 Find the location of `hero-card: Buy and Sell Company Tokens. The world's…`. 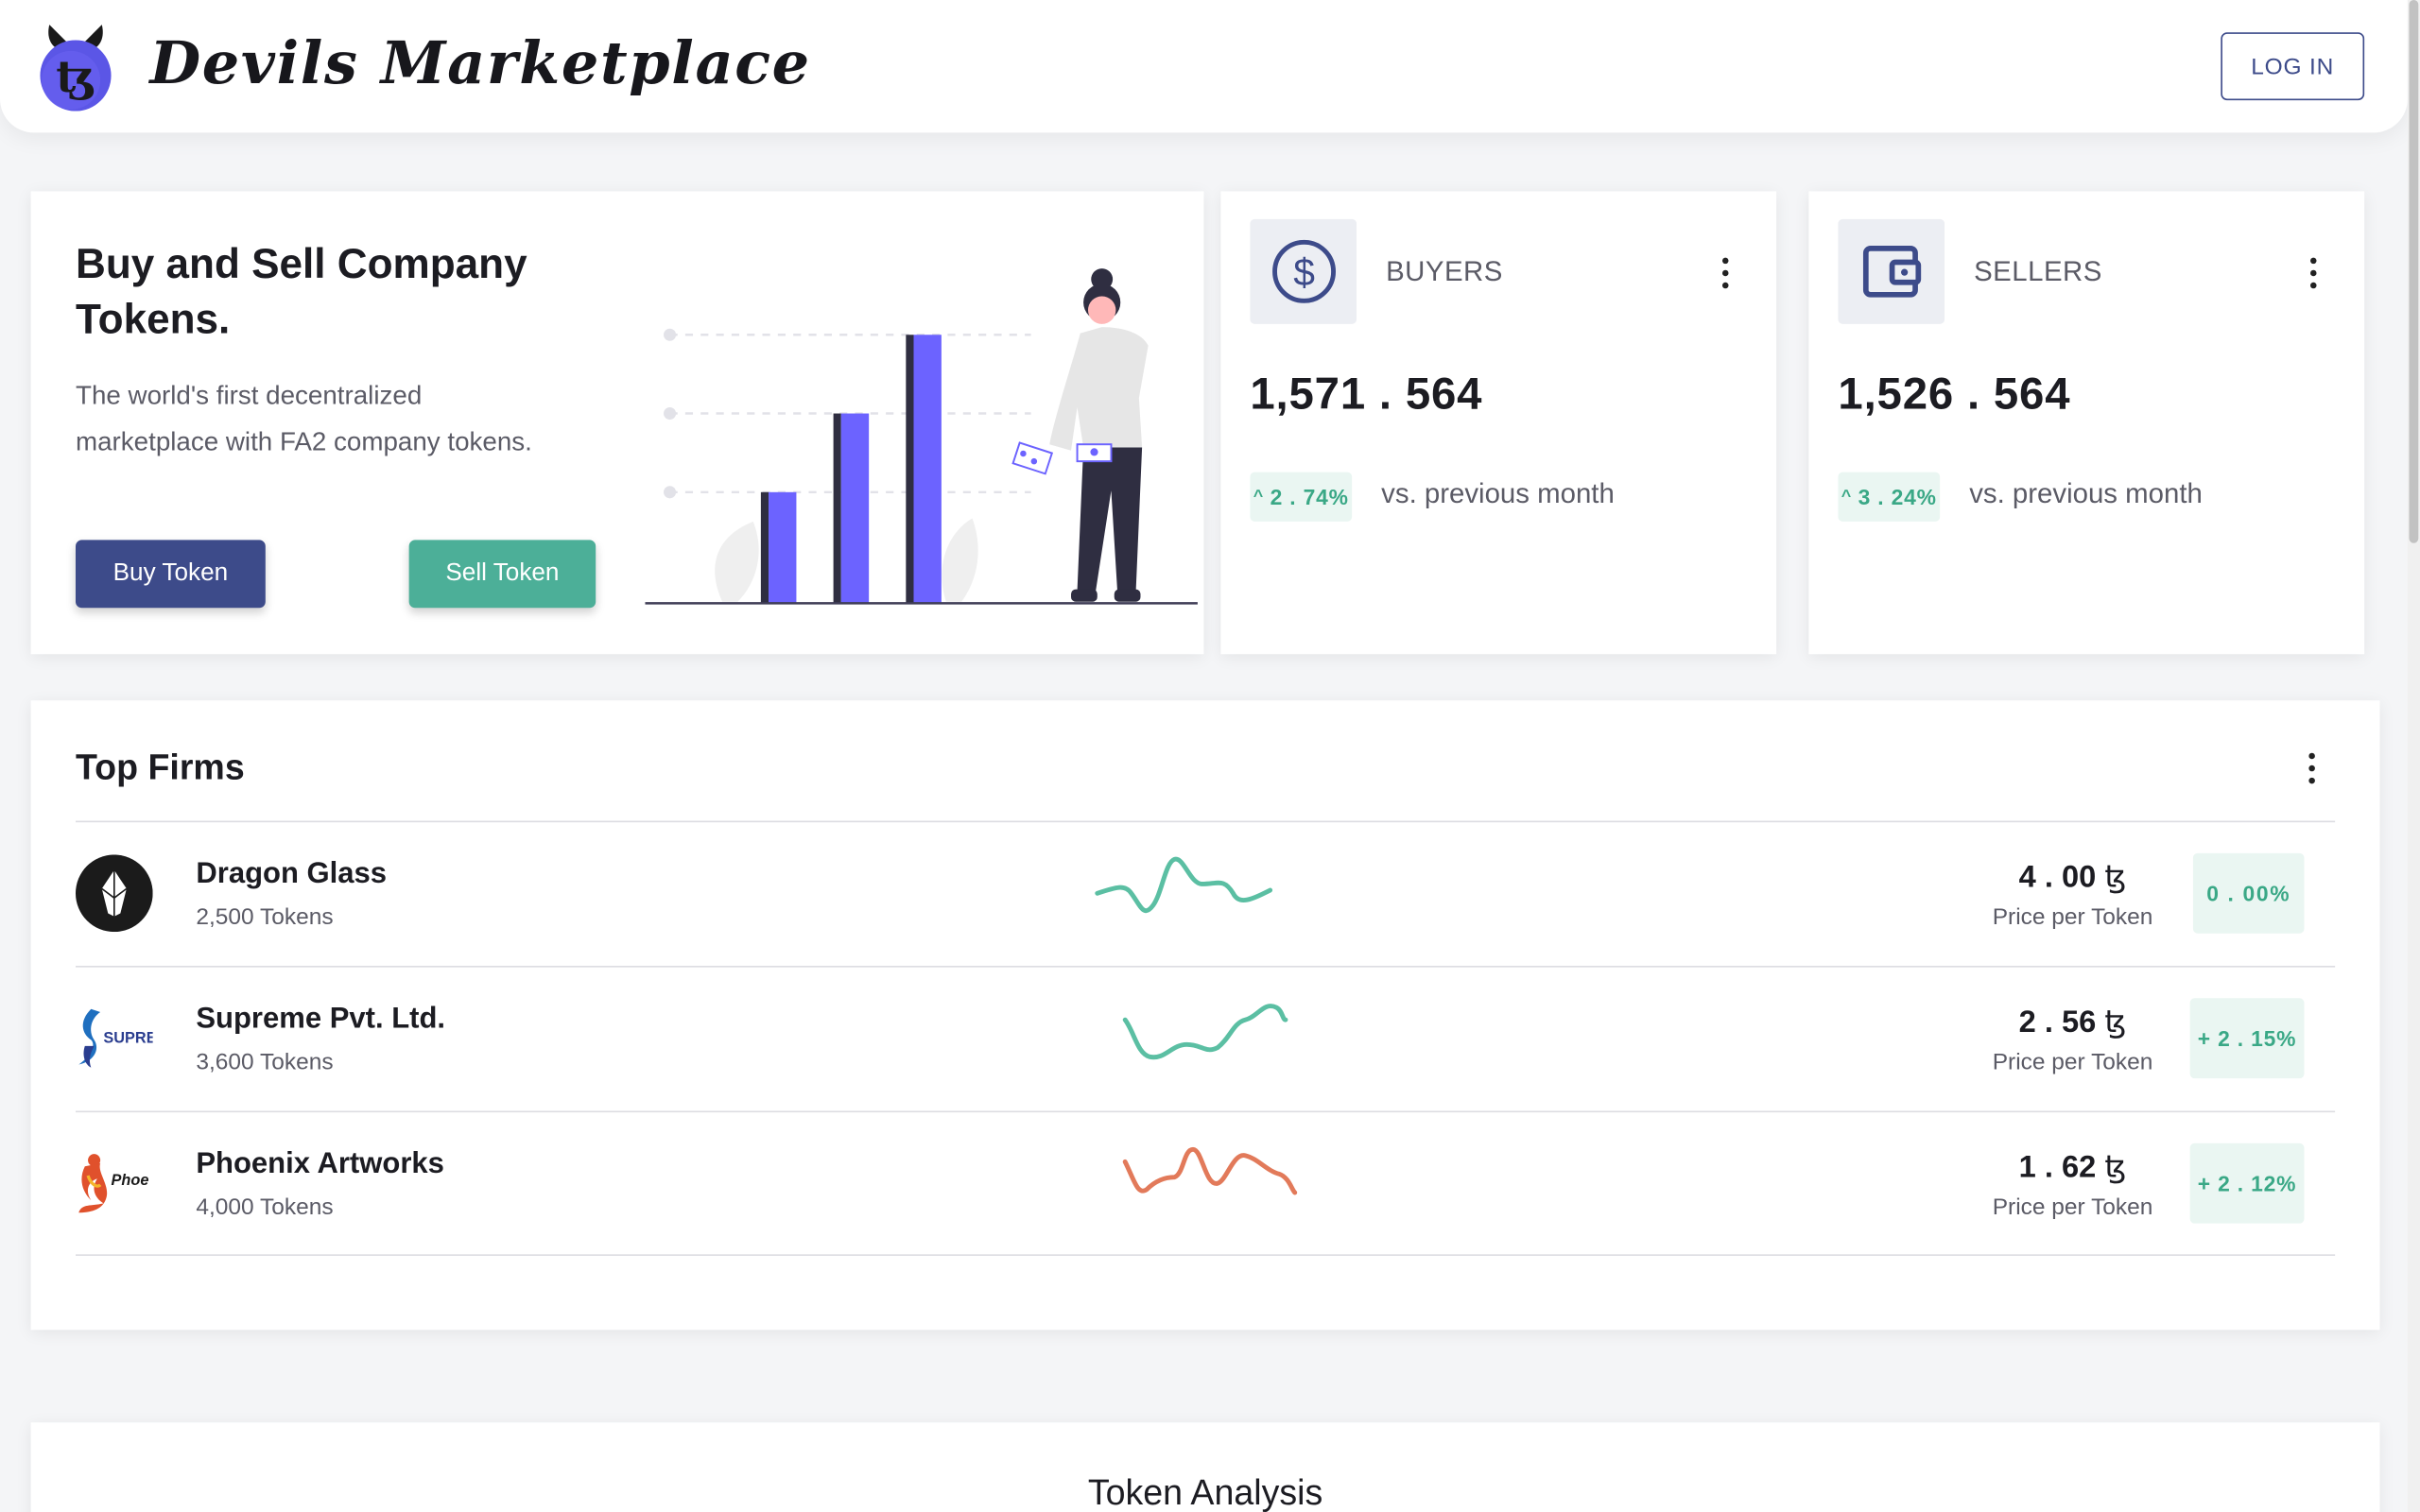

hero-card: Buy and Sell Company Tokens. The world's… is located at coordinates (617, 423).